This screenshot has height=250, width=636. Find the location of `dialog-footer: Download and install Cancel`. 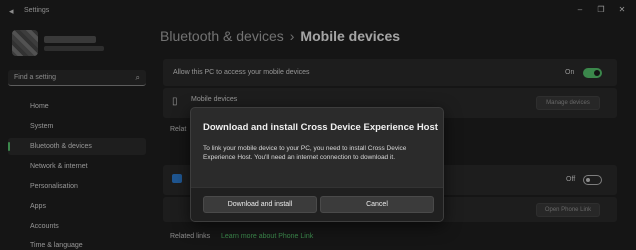

dialog-footer: Download and install Cancel is located at coordinates (317, 204).